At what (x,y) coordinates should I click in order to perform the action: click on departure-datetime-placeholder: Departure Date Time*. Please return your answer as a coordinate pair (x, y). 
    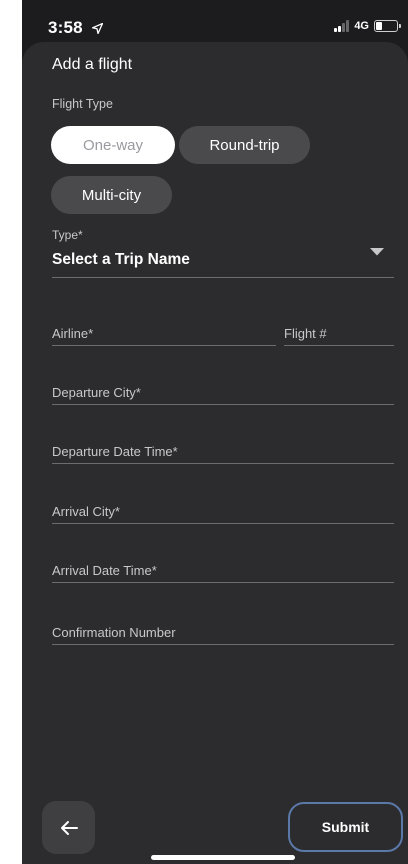
    Looking at the image, I should click on (115, 451).